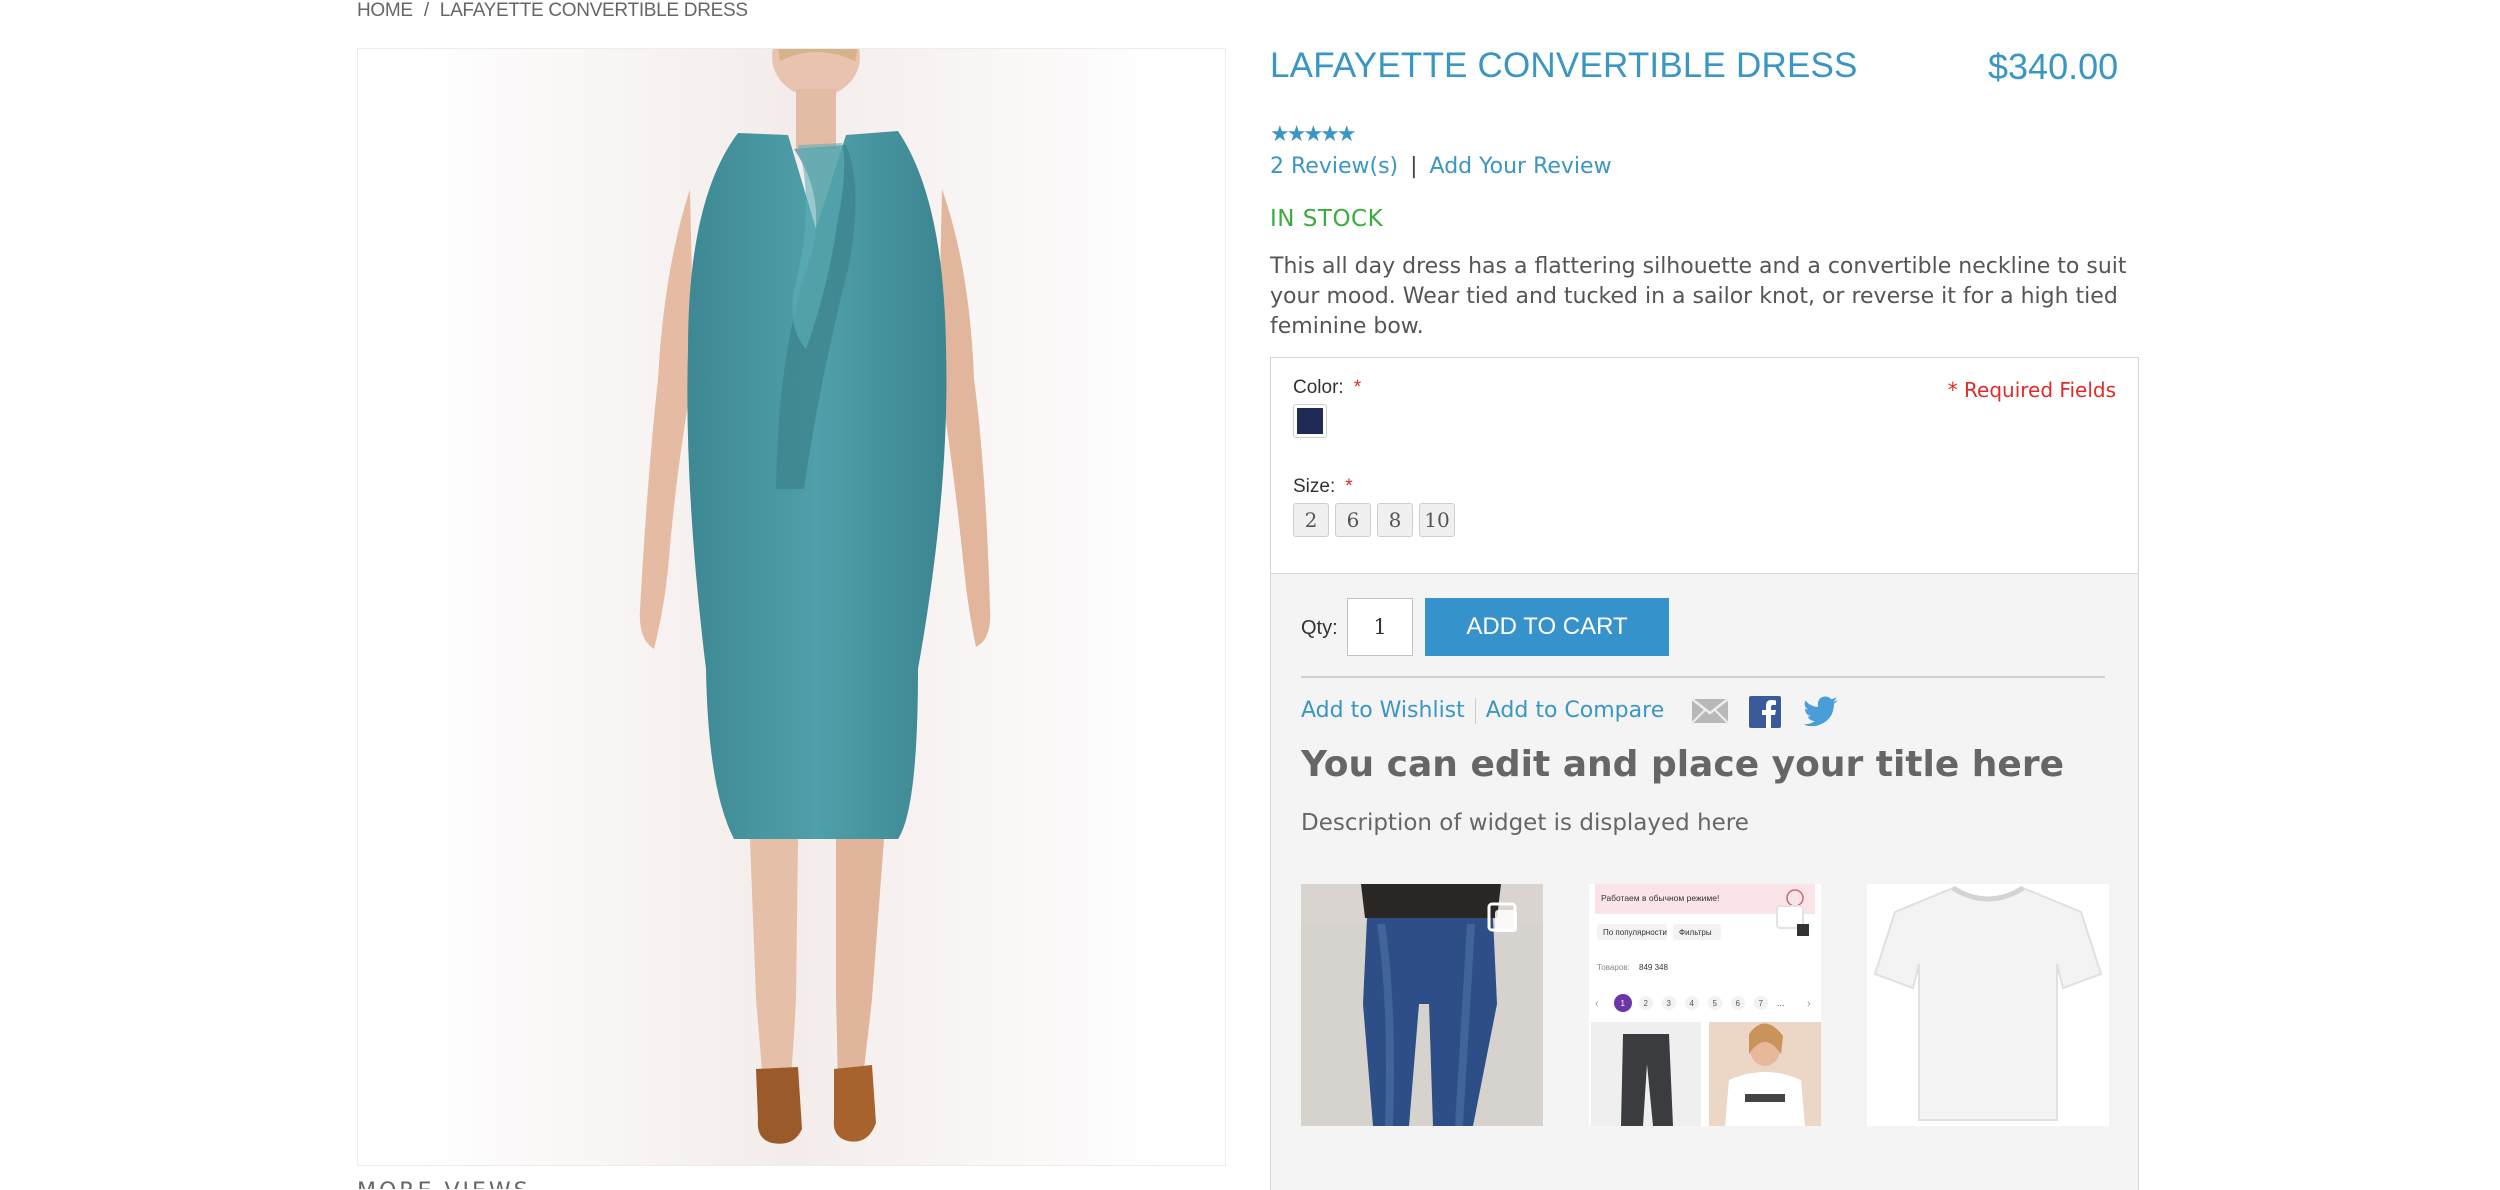 The image size is (2500, 1190). Describe the element at coordinates (1738, 1003) in the screenshot. I see `catalog-page-6: 6` at that location.